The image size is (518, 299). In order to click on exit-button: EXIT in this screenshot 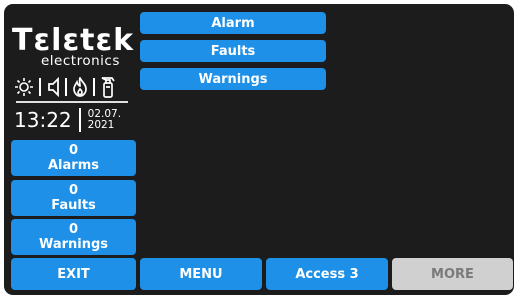, I will do `click(73, 274)`.